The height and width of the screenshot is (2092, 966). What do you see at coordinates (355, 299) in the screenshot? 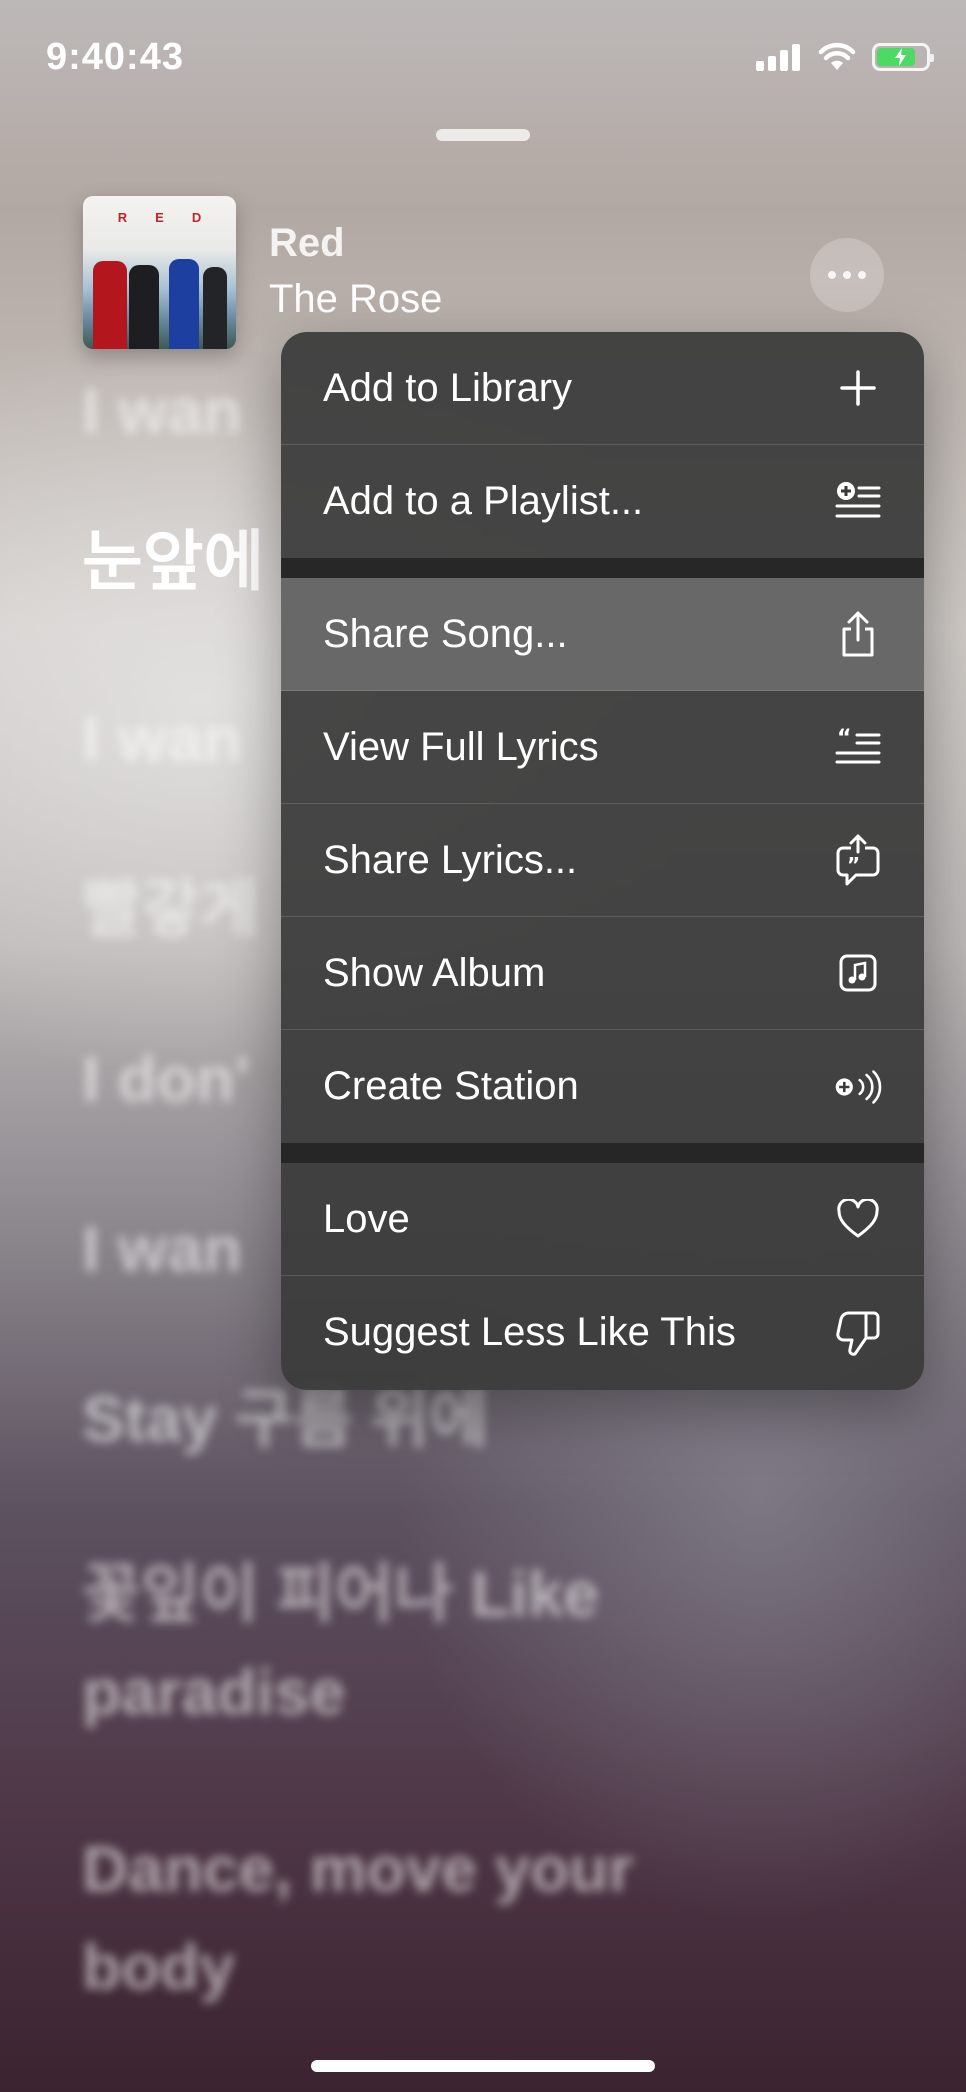
I see `artist-name: The Rose` at bounding box center [355, 299].